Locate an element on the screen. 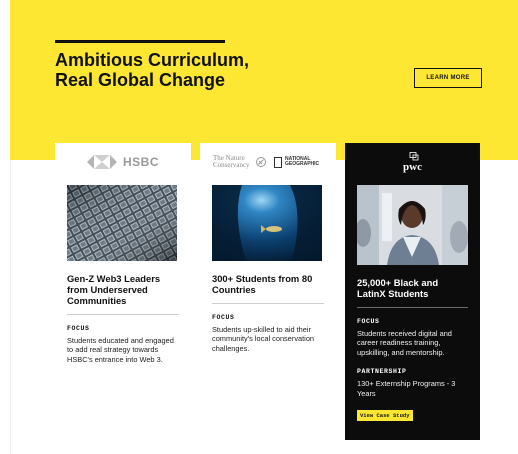  partnership-text: 130+ Externship Programs - 3 Years is located at coordinates (406, 388).